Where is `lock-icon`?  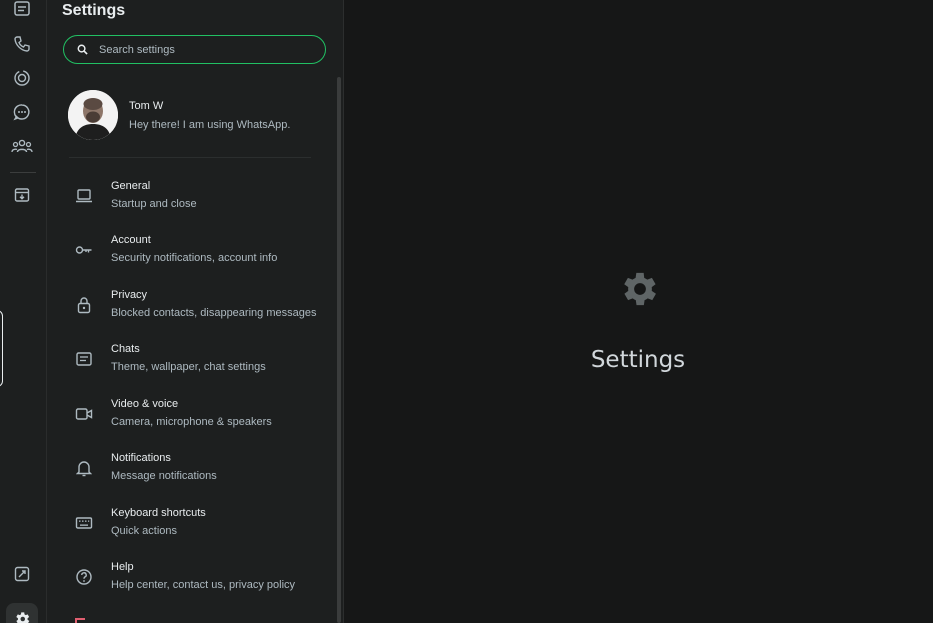
lock-icon is located at coordinates (84, 305).